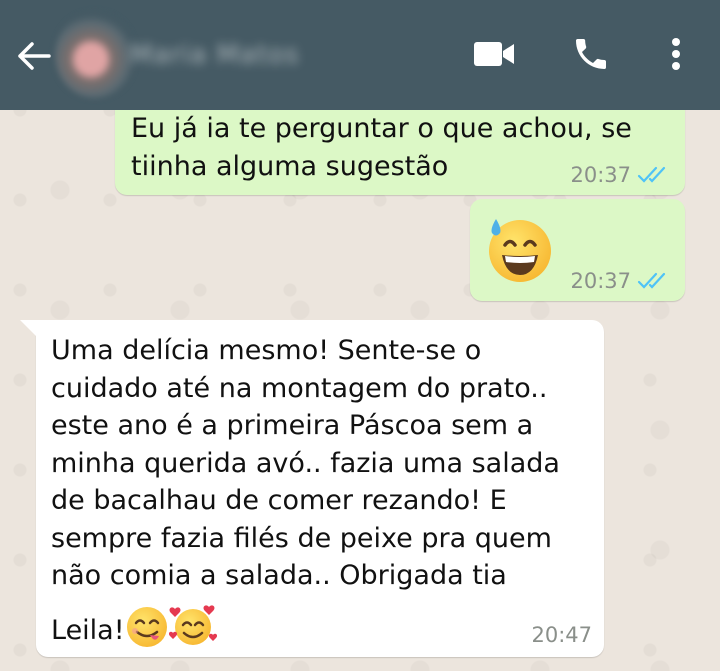 This screenshot has height=671, width=720. What do you see at coordinates (88, 630) in the screenshot?
I see `message-line: Leila!` at bounding box center [88, 630].